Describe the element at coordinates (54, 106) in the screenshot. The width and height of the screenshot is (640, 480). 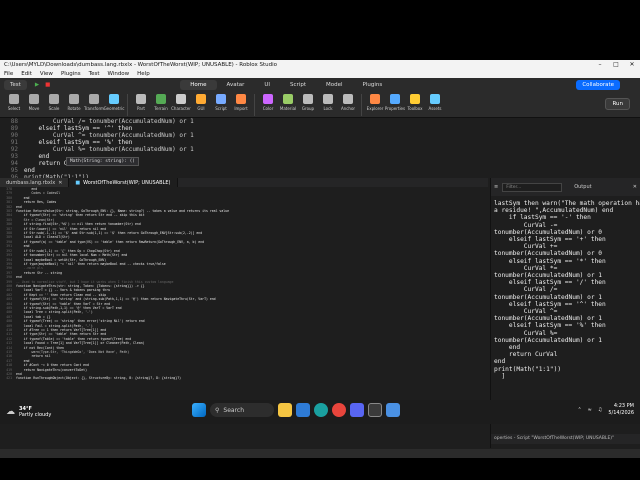
I see `tool-scale: Scale` at that location.